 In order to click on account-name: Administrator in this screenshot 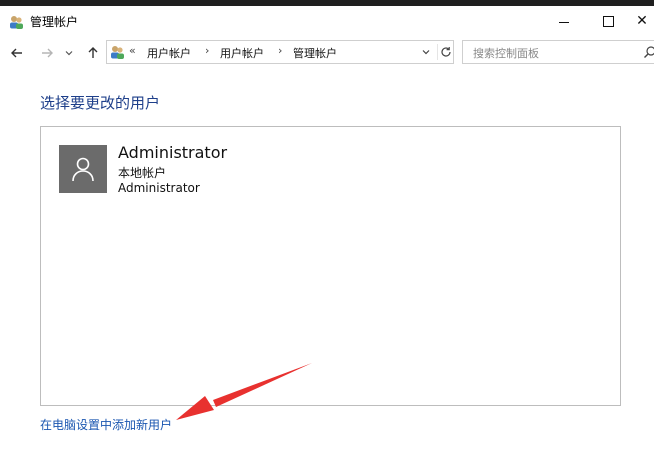, I will do `click(172, 152)`.